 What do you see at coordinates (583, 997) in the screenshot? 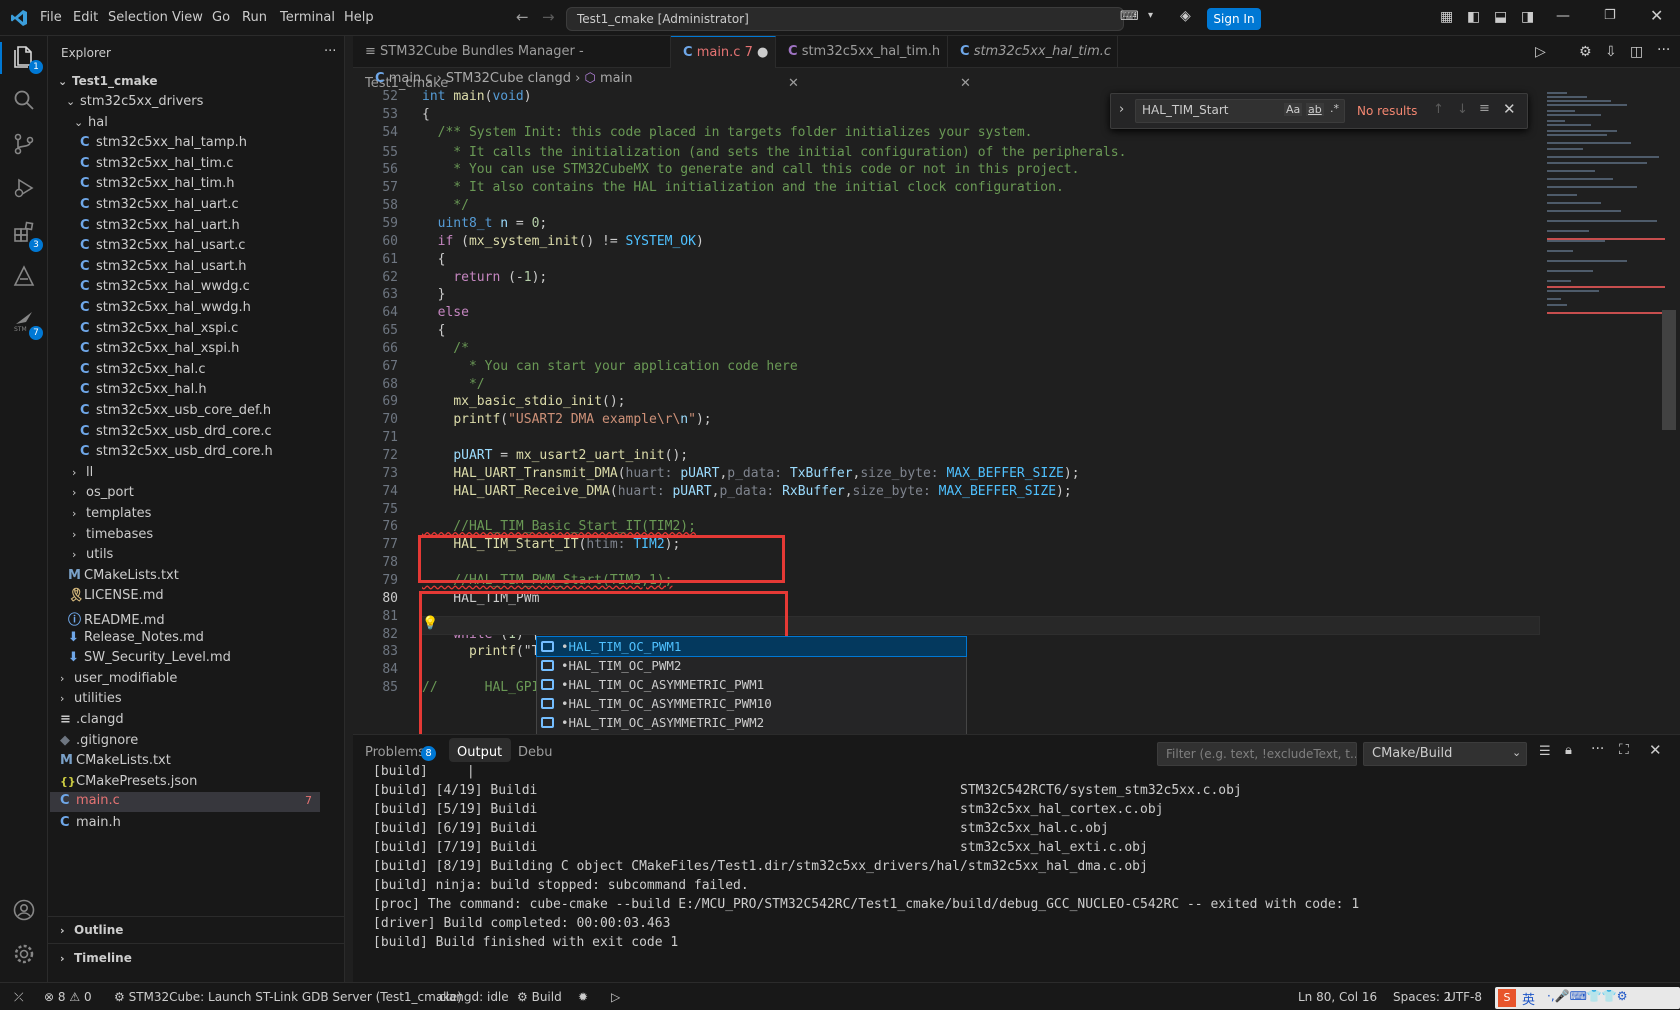
I see `debug-bug-icon: ✹` at bounding box center [583, 997].